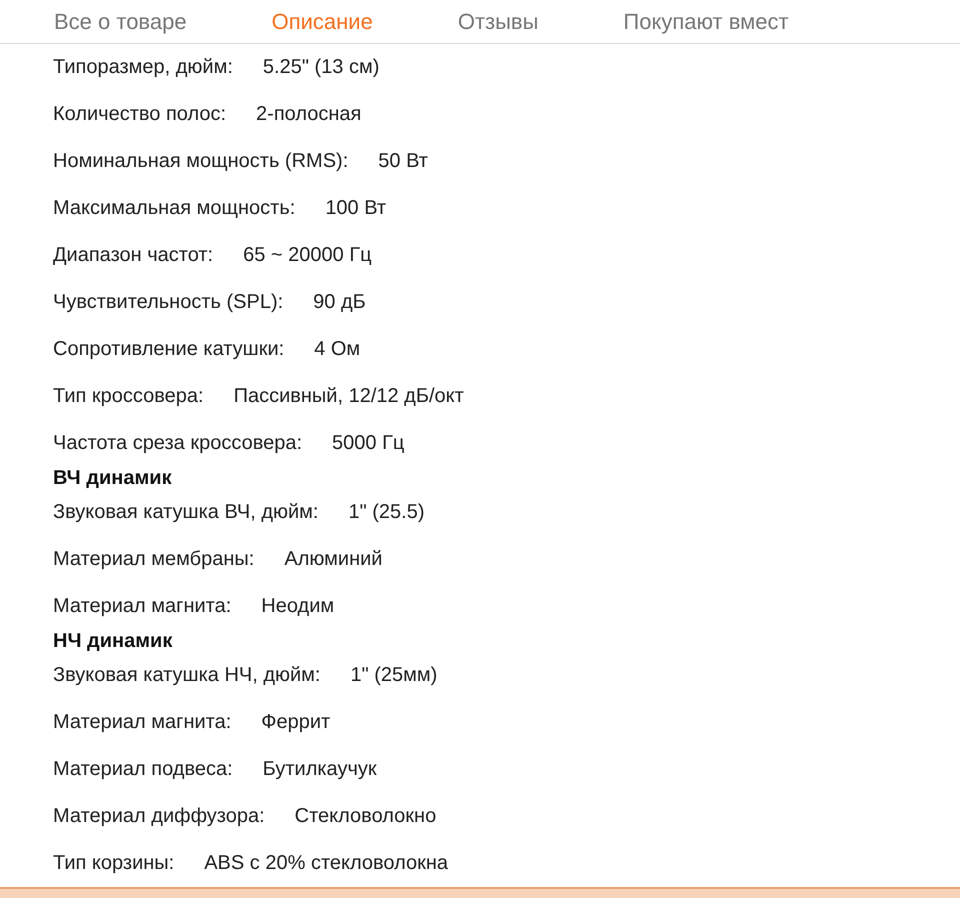  What do you see at coordinates (113, 863) in the screenshot?
I see `spec-label: Тип корзины:` at bounding box center [113, 863].